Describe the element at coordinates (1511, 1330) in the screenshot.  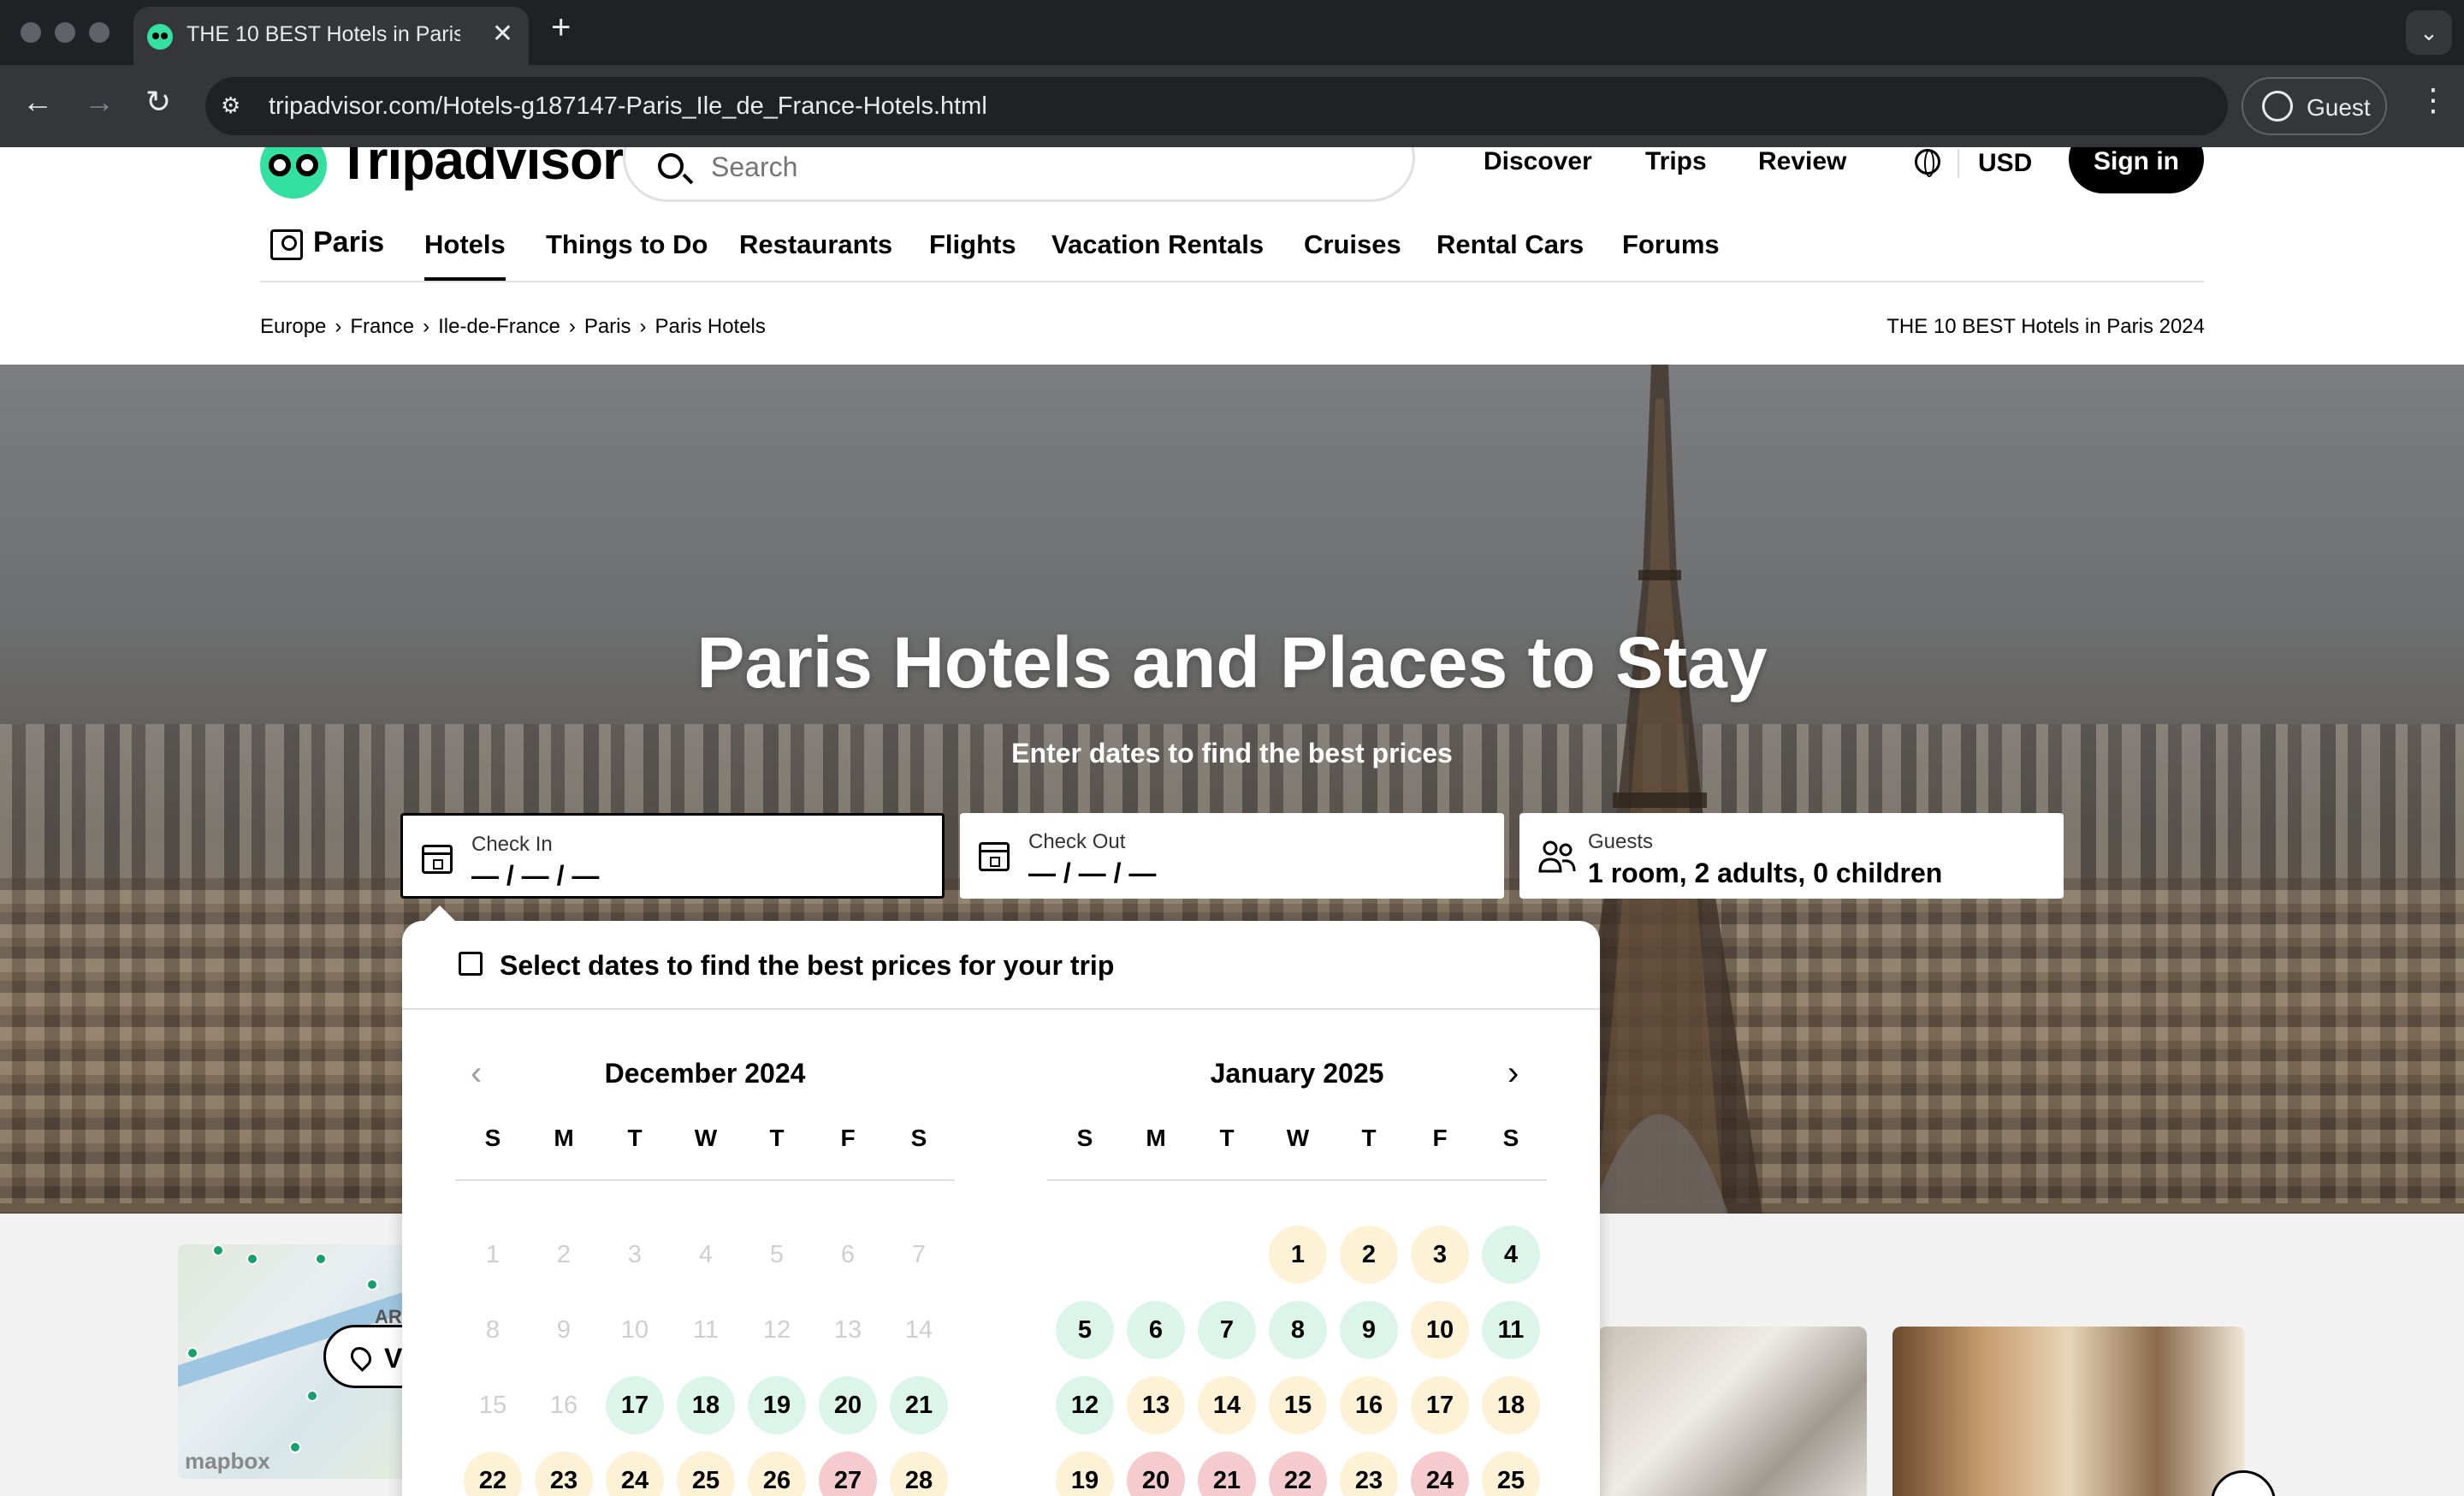
I see `calendar-day: 11` at that location.